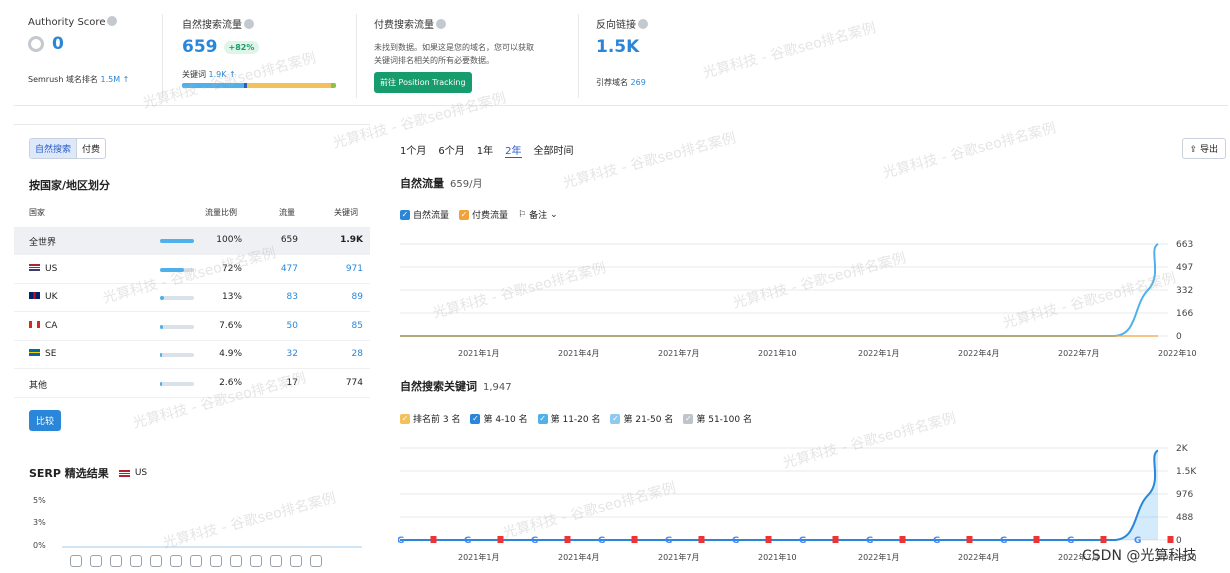  I want to click on keywords-value: 89, so click(357, 297).